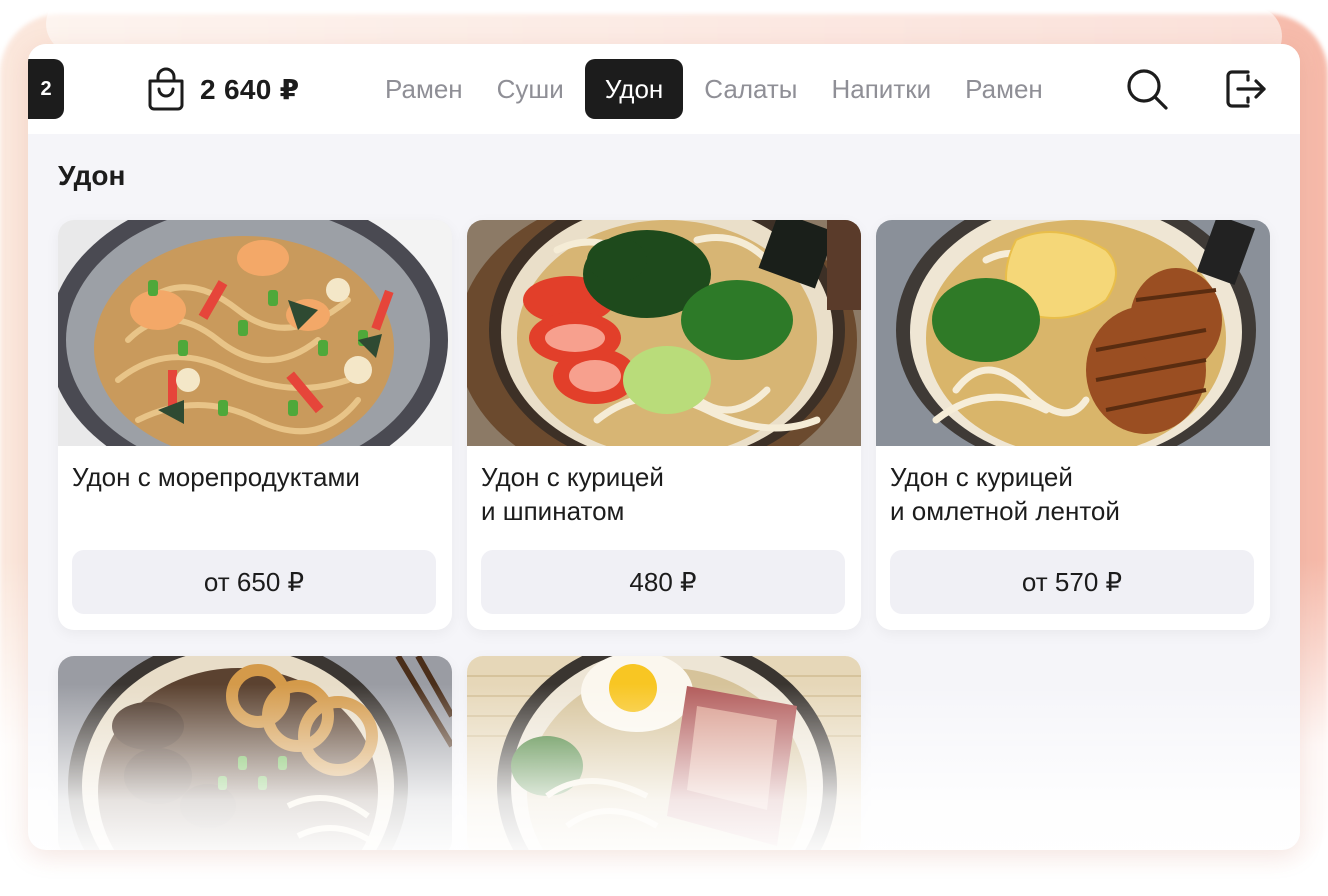 The width and height of the screenshot is (1328, 896). Describe the element at coordinates (530, 89) in the screenshot. I see `tab-sushi: Суши` at that location.